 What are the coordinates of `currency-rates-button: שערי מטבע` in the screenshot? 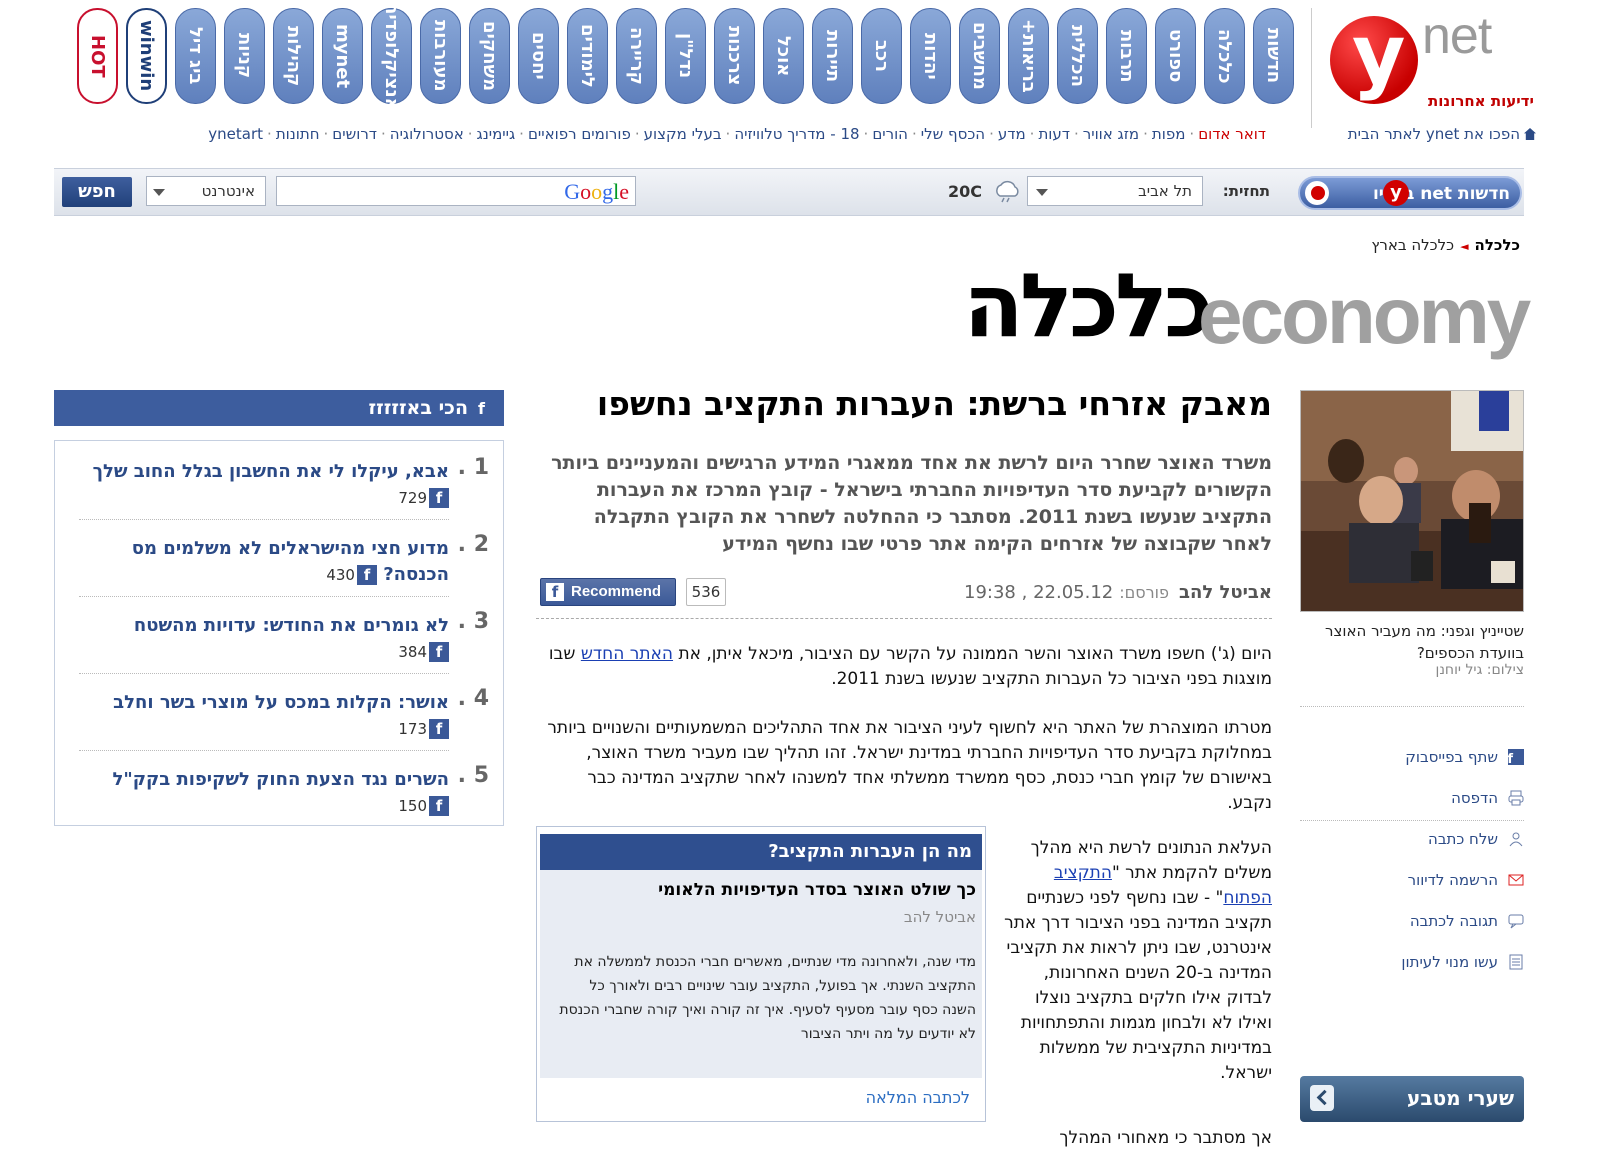 It's located at (1412, 1099).